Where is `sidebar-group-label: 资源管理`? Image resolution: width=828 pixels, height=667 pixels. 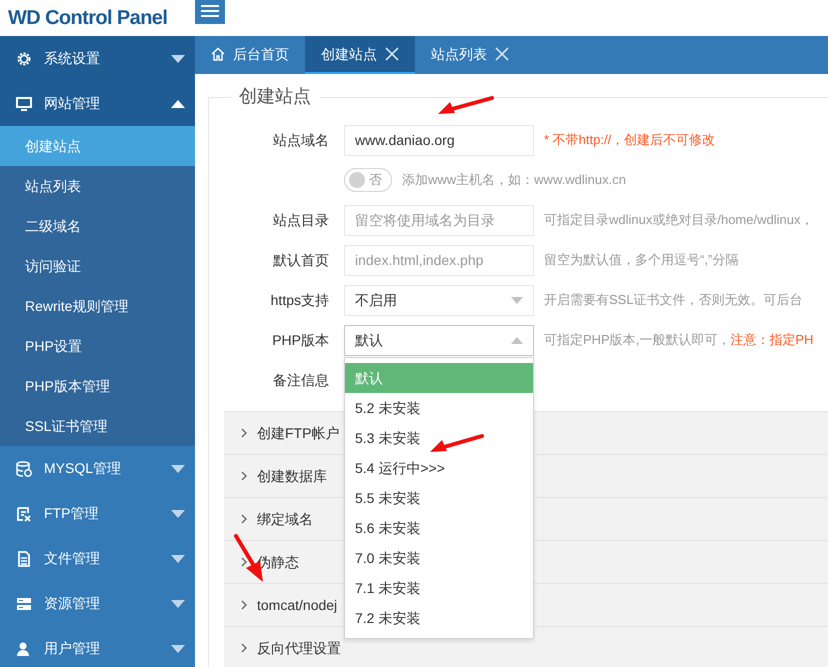 sidebar-group-label: 资源管理 is located at coordinates (72, 603).